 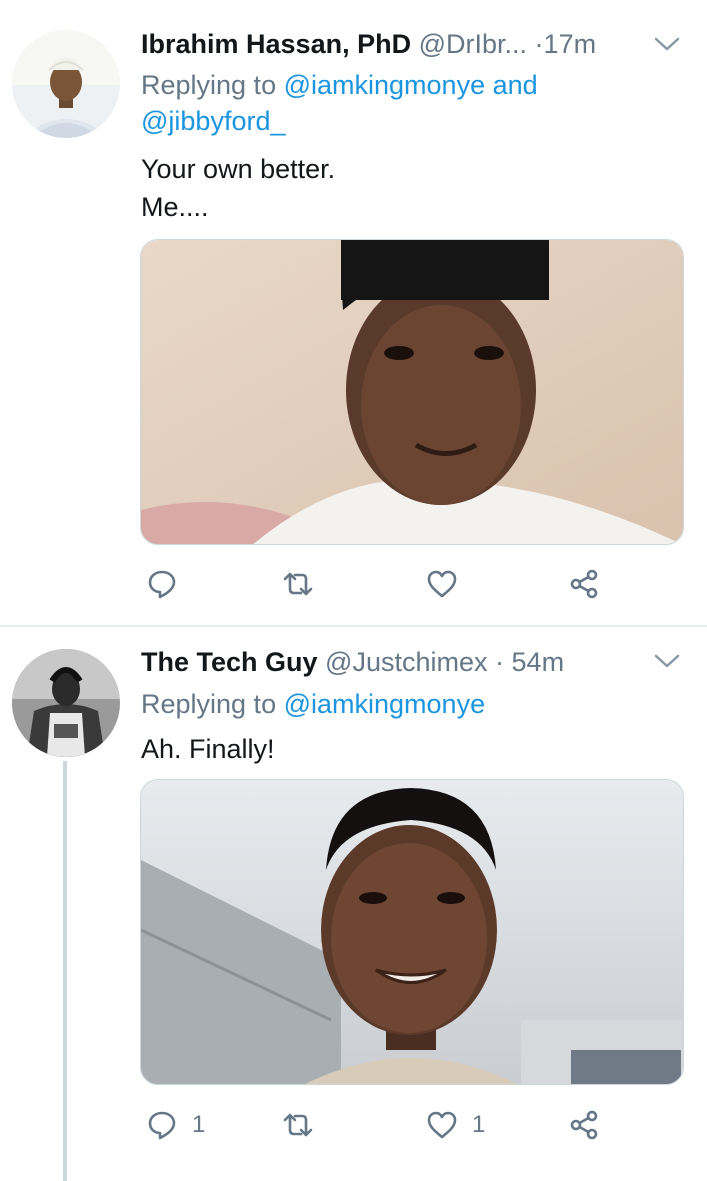 What do you see at coordinates (479, 1124) in the screenshot?
I see `like-count: 1` at bounding box center [479, 1124].